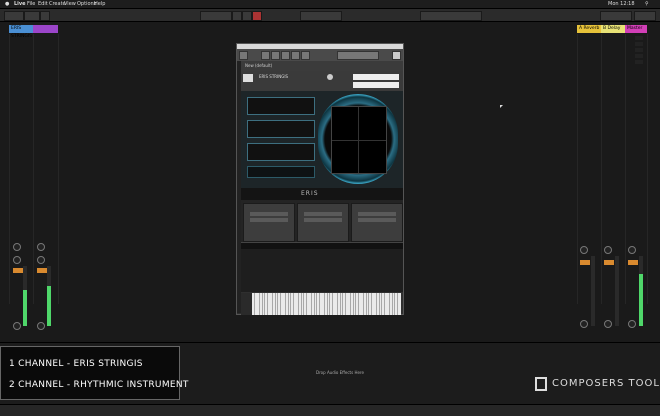 This screenshot has width=660, height=416. What do you see at coordinates (285, 55) in the screenshot?
I see `view-button` at bounding box center [285, 55].